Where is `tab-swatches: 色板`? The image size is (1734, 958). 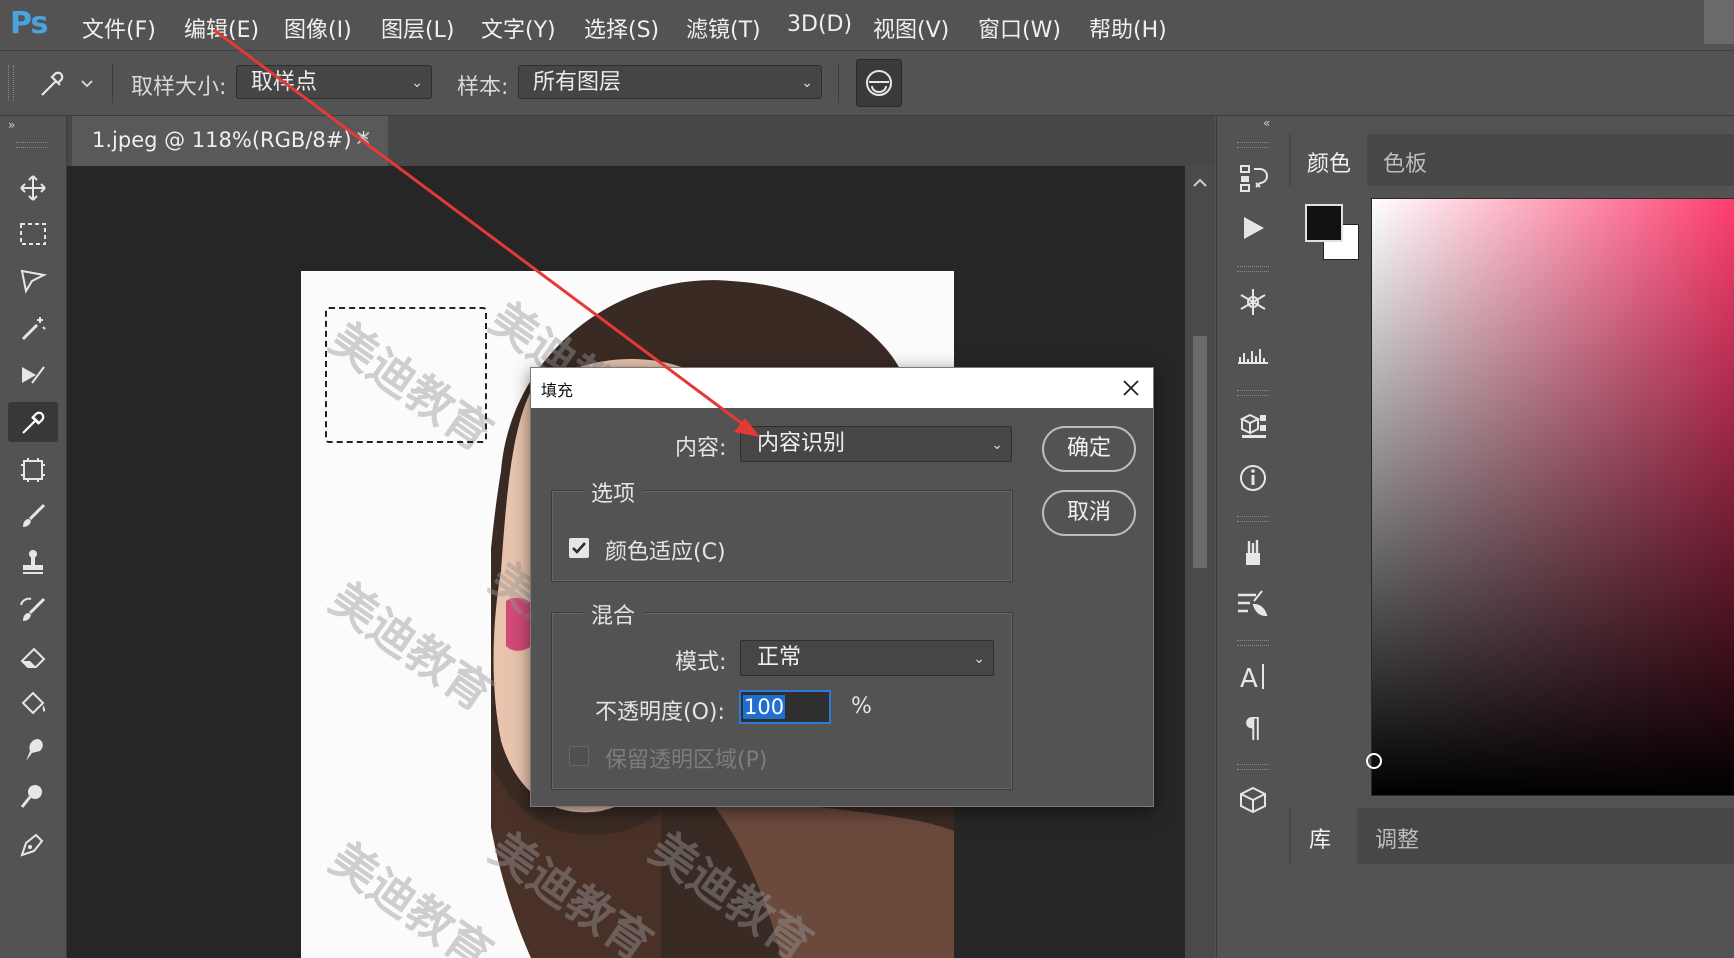 tab-swatches: 色板 is located at coordinates (1405, 160).